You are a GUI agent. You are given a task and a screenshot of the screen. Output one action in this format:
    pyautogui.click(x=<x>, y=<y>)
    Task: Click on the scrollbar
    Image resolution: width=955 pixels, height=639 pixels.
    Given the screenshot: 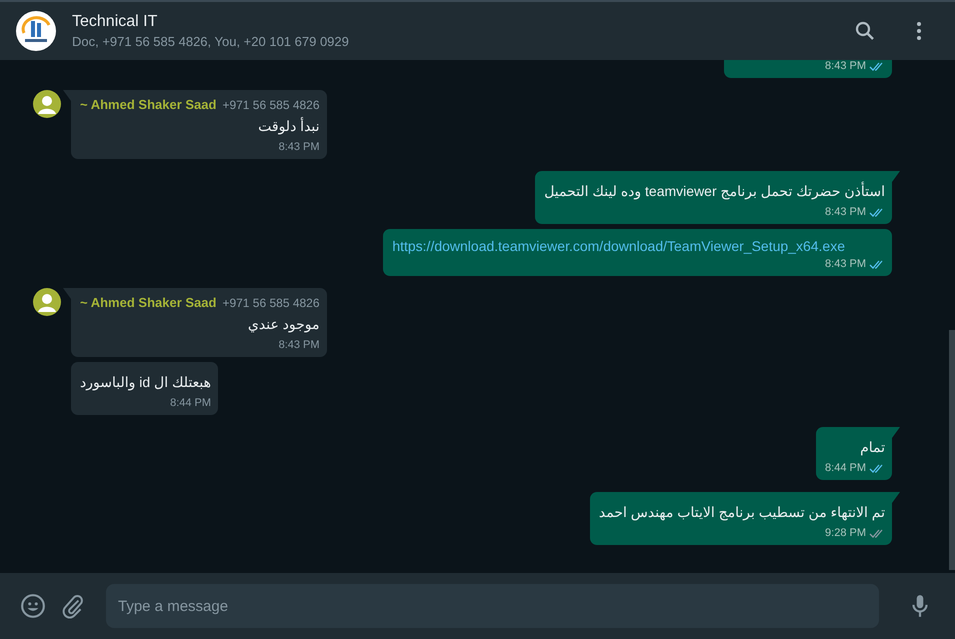 What is the action you would take?
    pyautogui.click(x=952, y=450)
    